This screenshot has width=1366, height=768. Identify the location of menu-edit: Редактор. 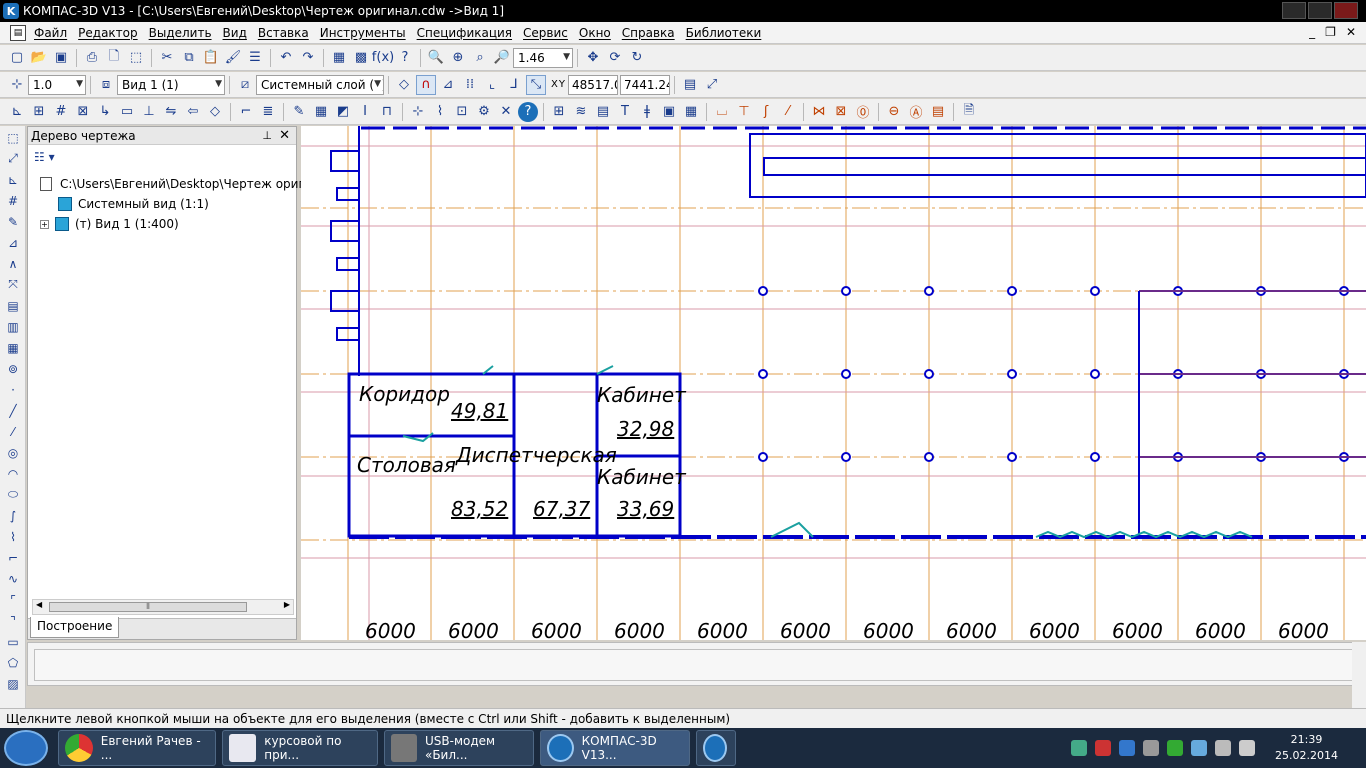
(111, 33).